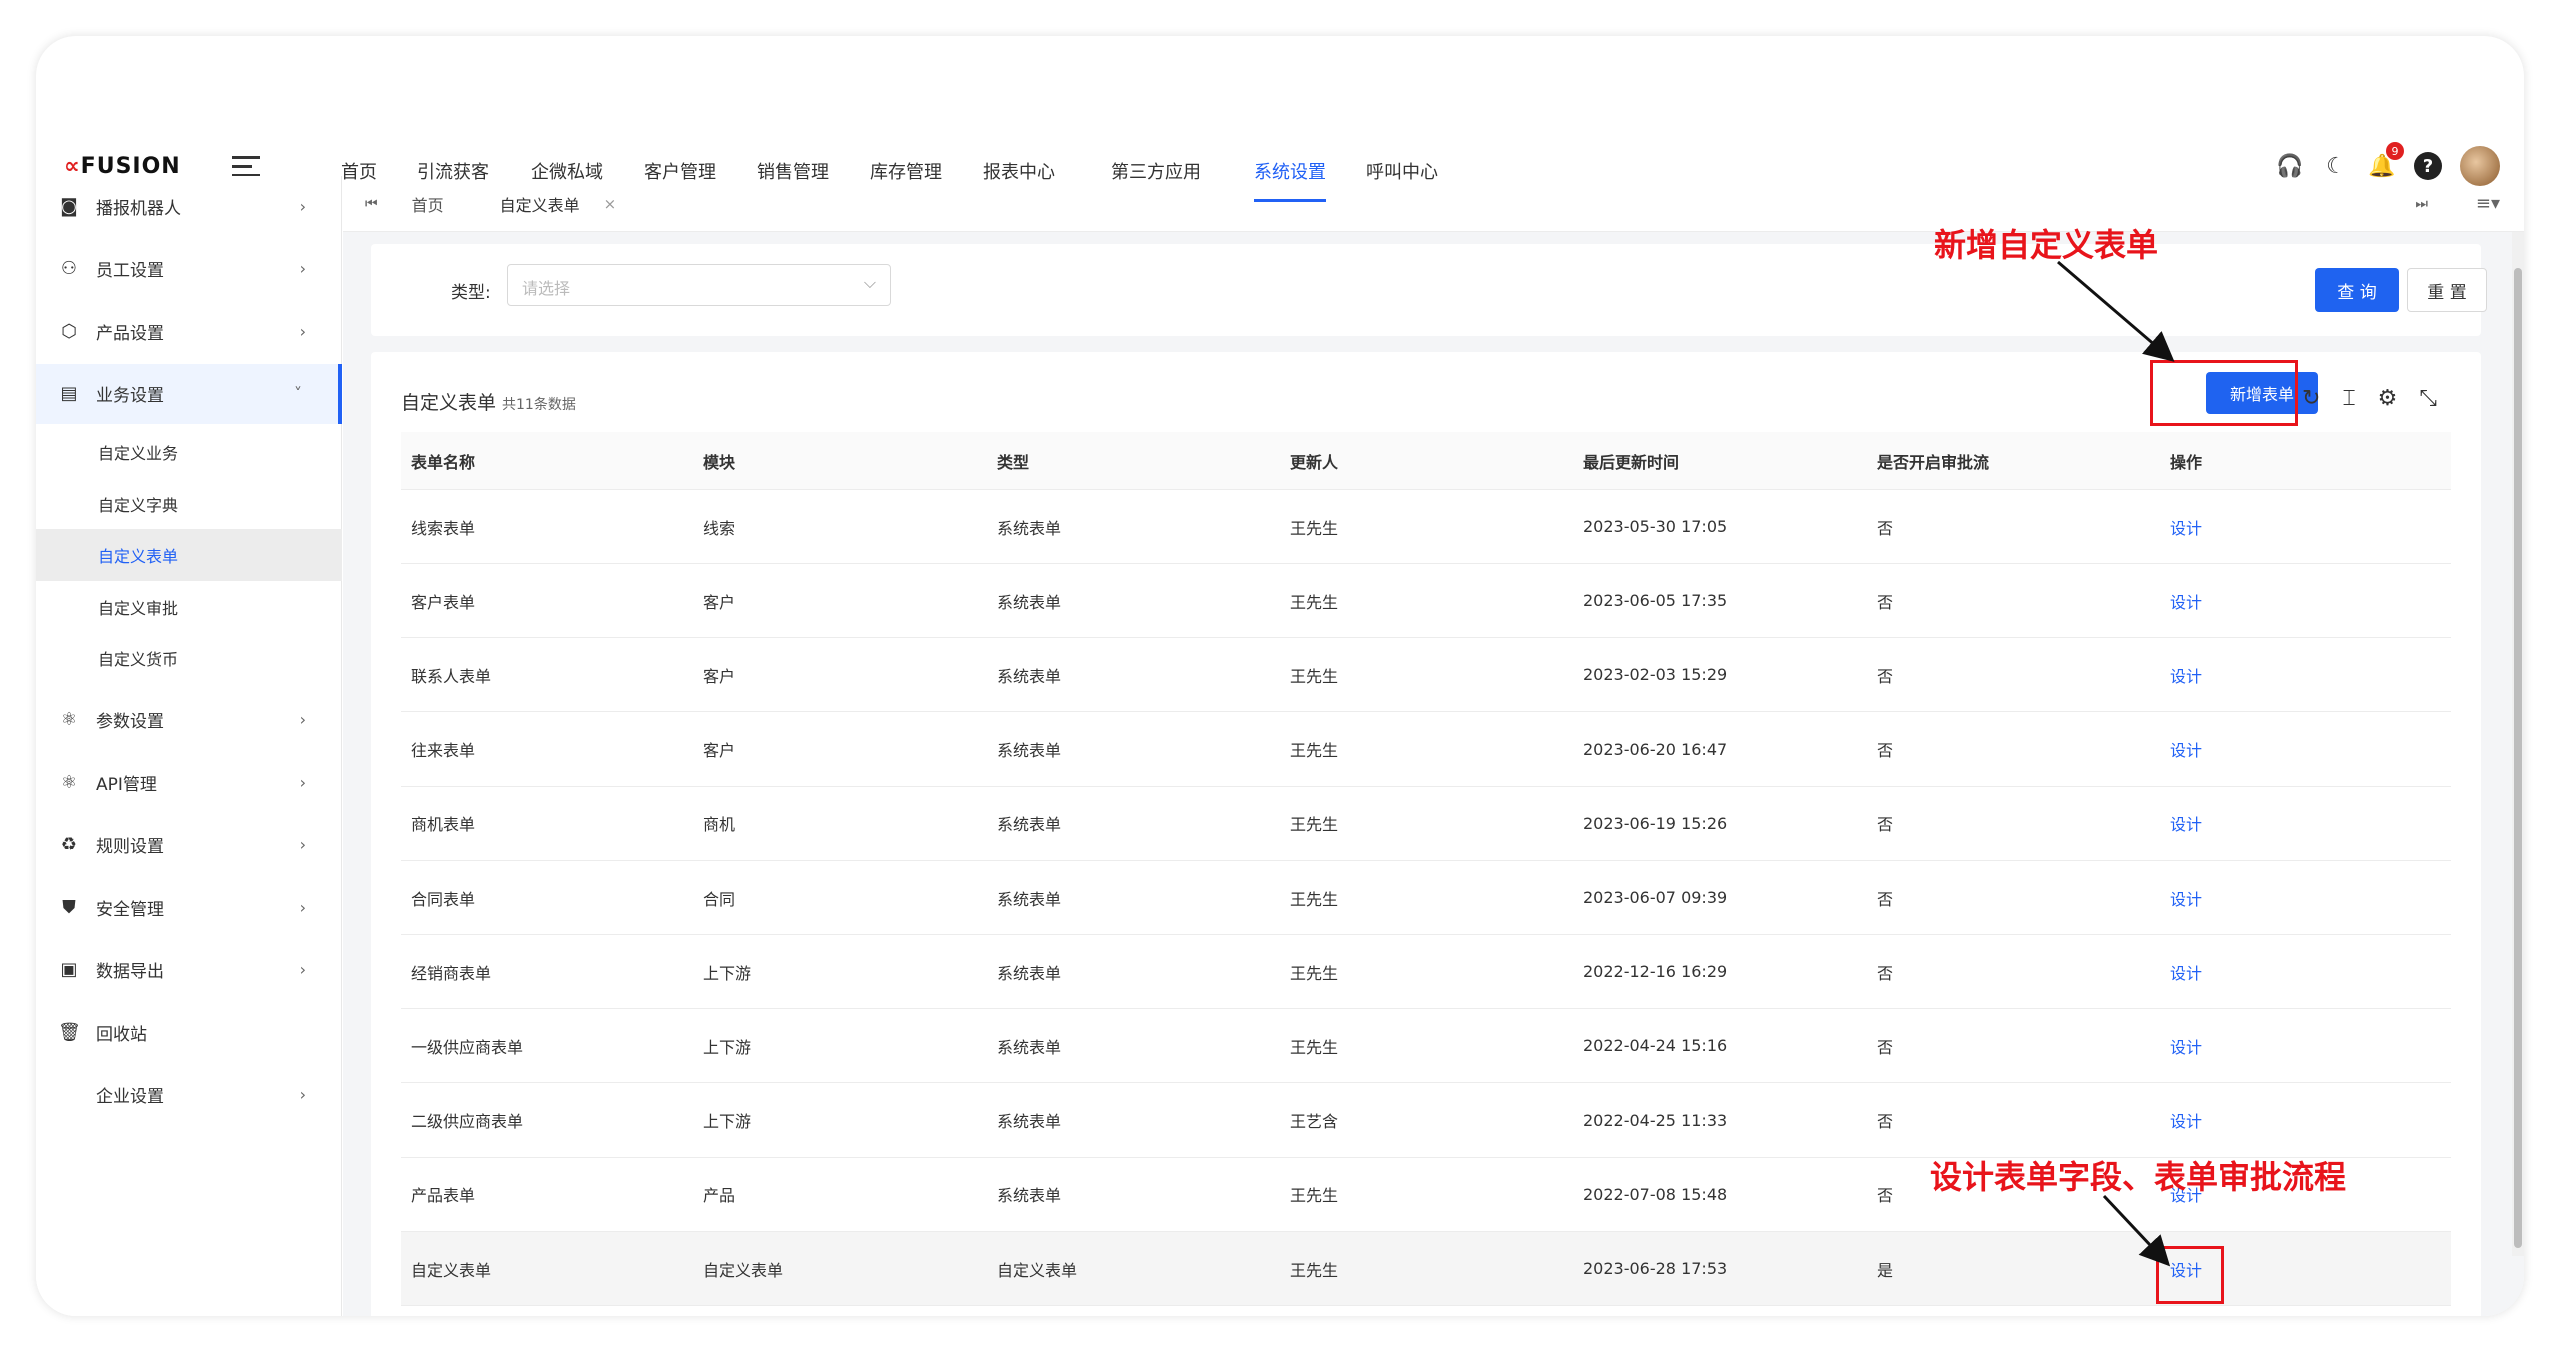 The width and height of the screenshot is (2560, 1352). I want to click on notification-badge: 9, so click(2395, 151).